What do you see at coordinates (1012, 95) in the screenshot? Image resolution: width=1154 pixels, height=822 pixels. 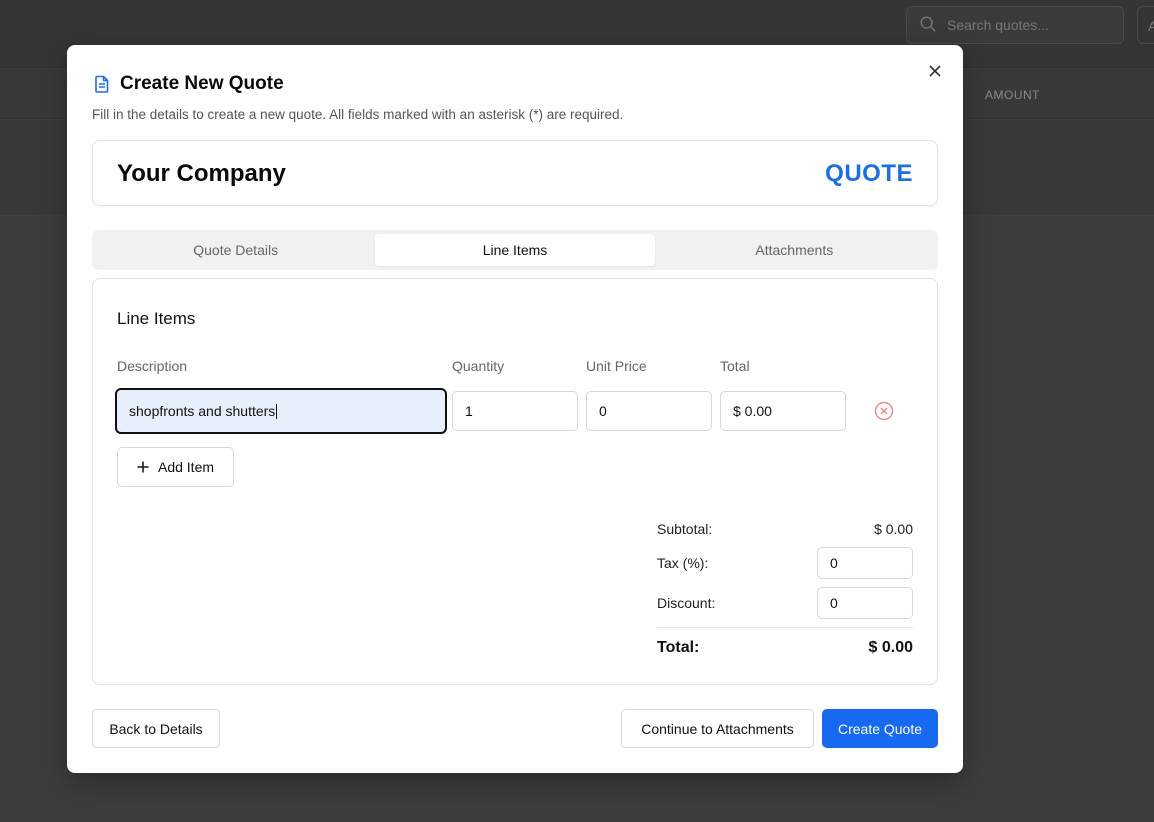 I see `column-header-amount: AMOUNT` at bounding box center [1012, 95].